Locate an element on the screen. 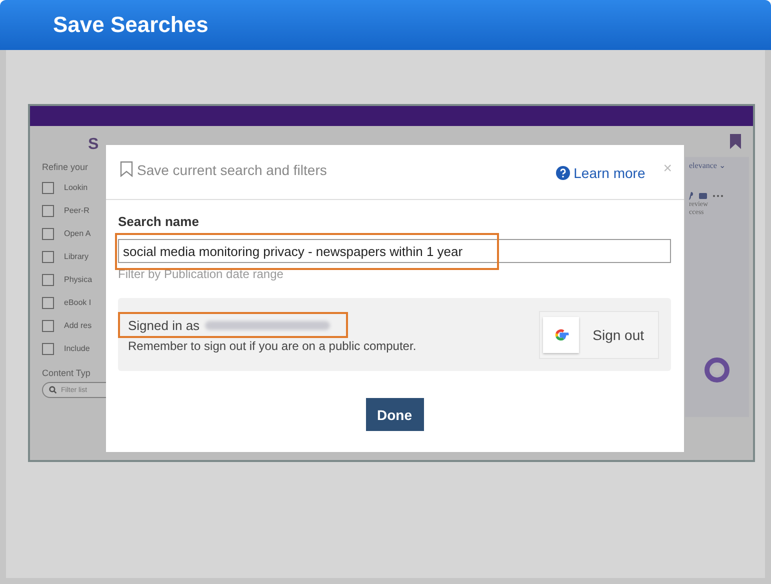 This screenshot has height=584, width=771. filter-label: Include is located at coordinates (77, 348).